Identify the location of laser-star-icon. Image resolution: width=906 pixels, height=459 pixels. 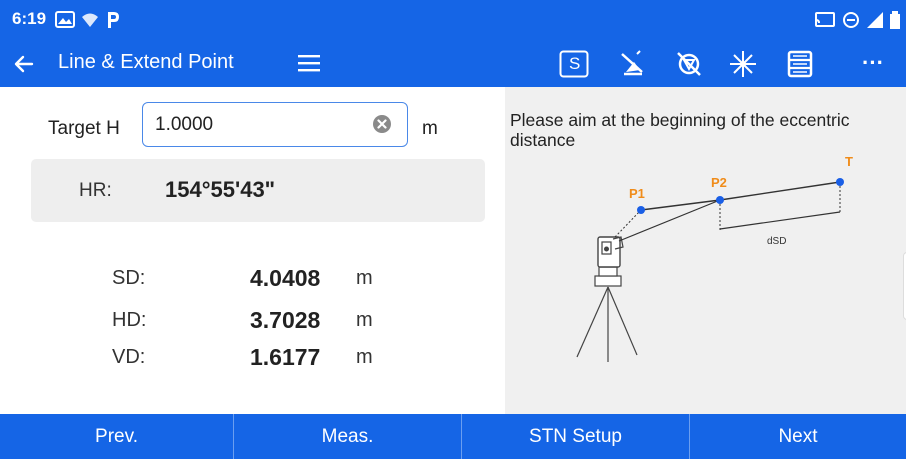
(743, 64).